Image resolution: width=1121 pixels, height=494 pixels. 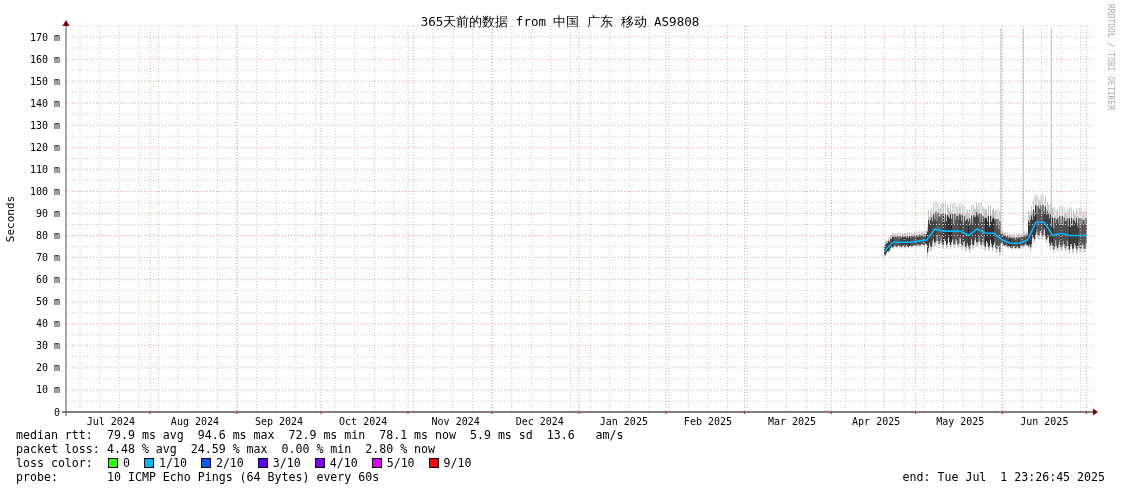 What do you see at coordinates (960, 421) in the screenshot?
I see `x-tick-label: May 2025` at bounding box center [960, 421].